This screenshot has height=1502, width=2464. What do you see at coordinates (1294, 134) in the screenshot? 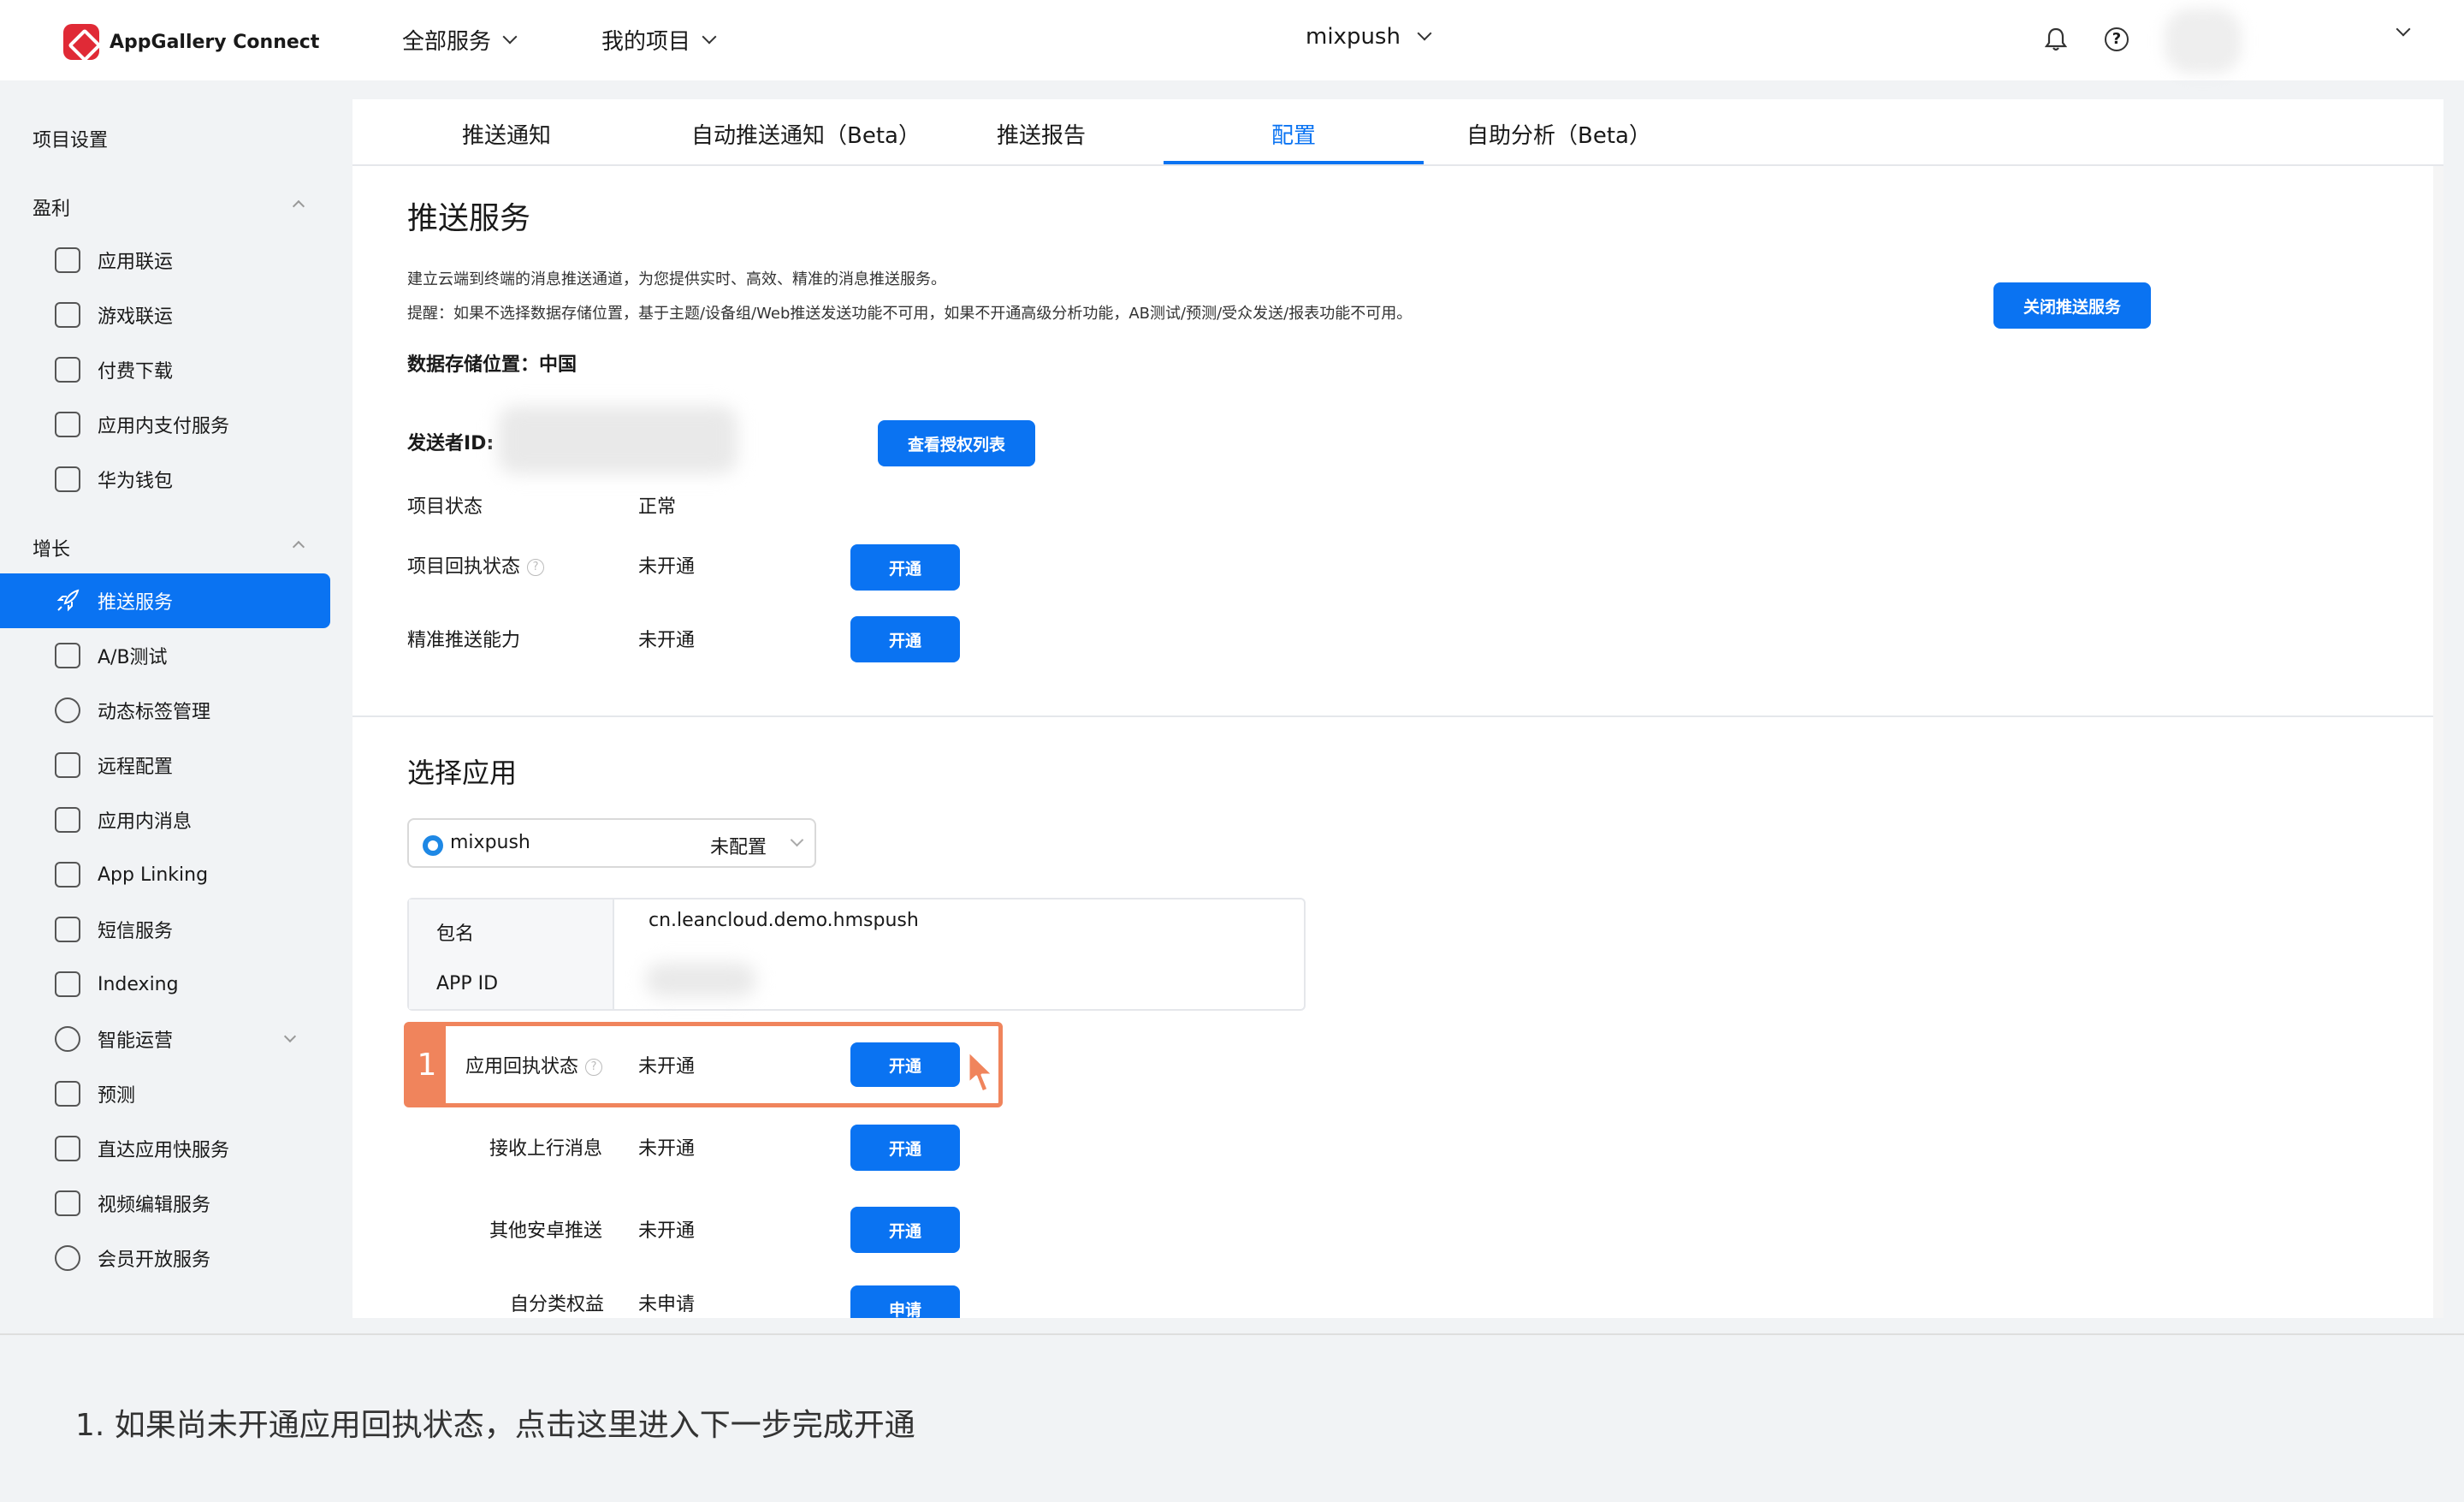
I see `tab-config: 配置` at bounding box center [1294, 134].